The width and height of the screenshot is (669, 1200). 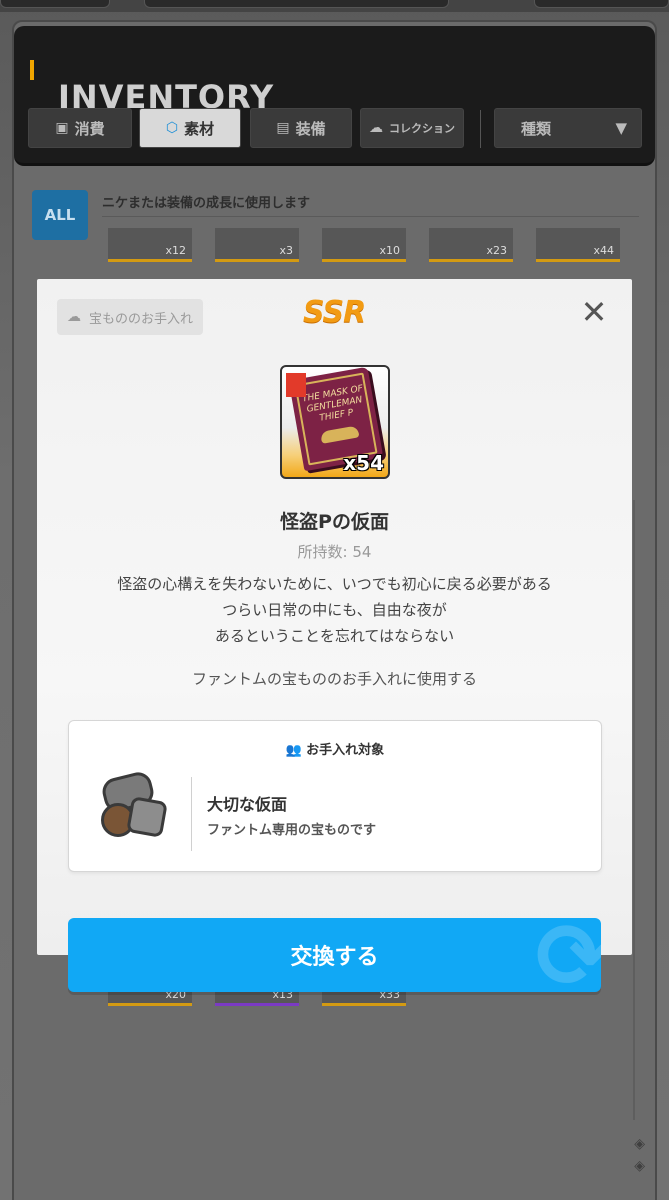 What do you see at coordinates (199, 128) in the screenshot?
I see `tab-label: 素材` at bounding box center [199, 128].